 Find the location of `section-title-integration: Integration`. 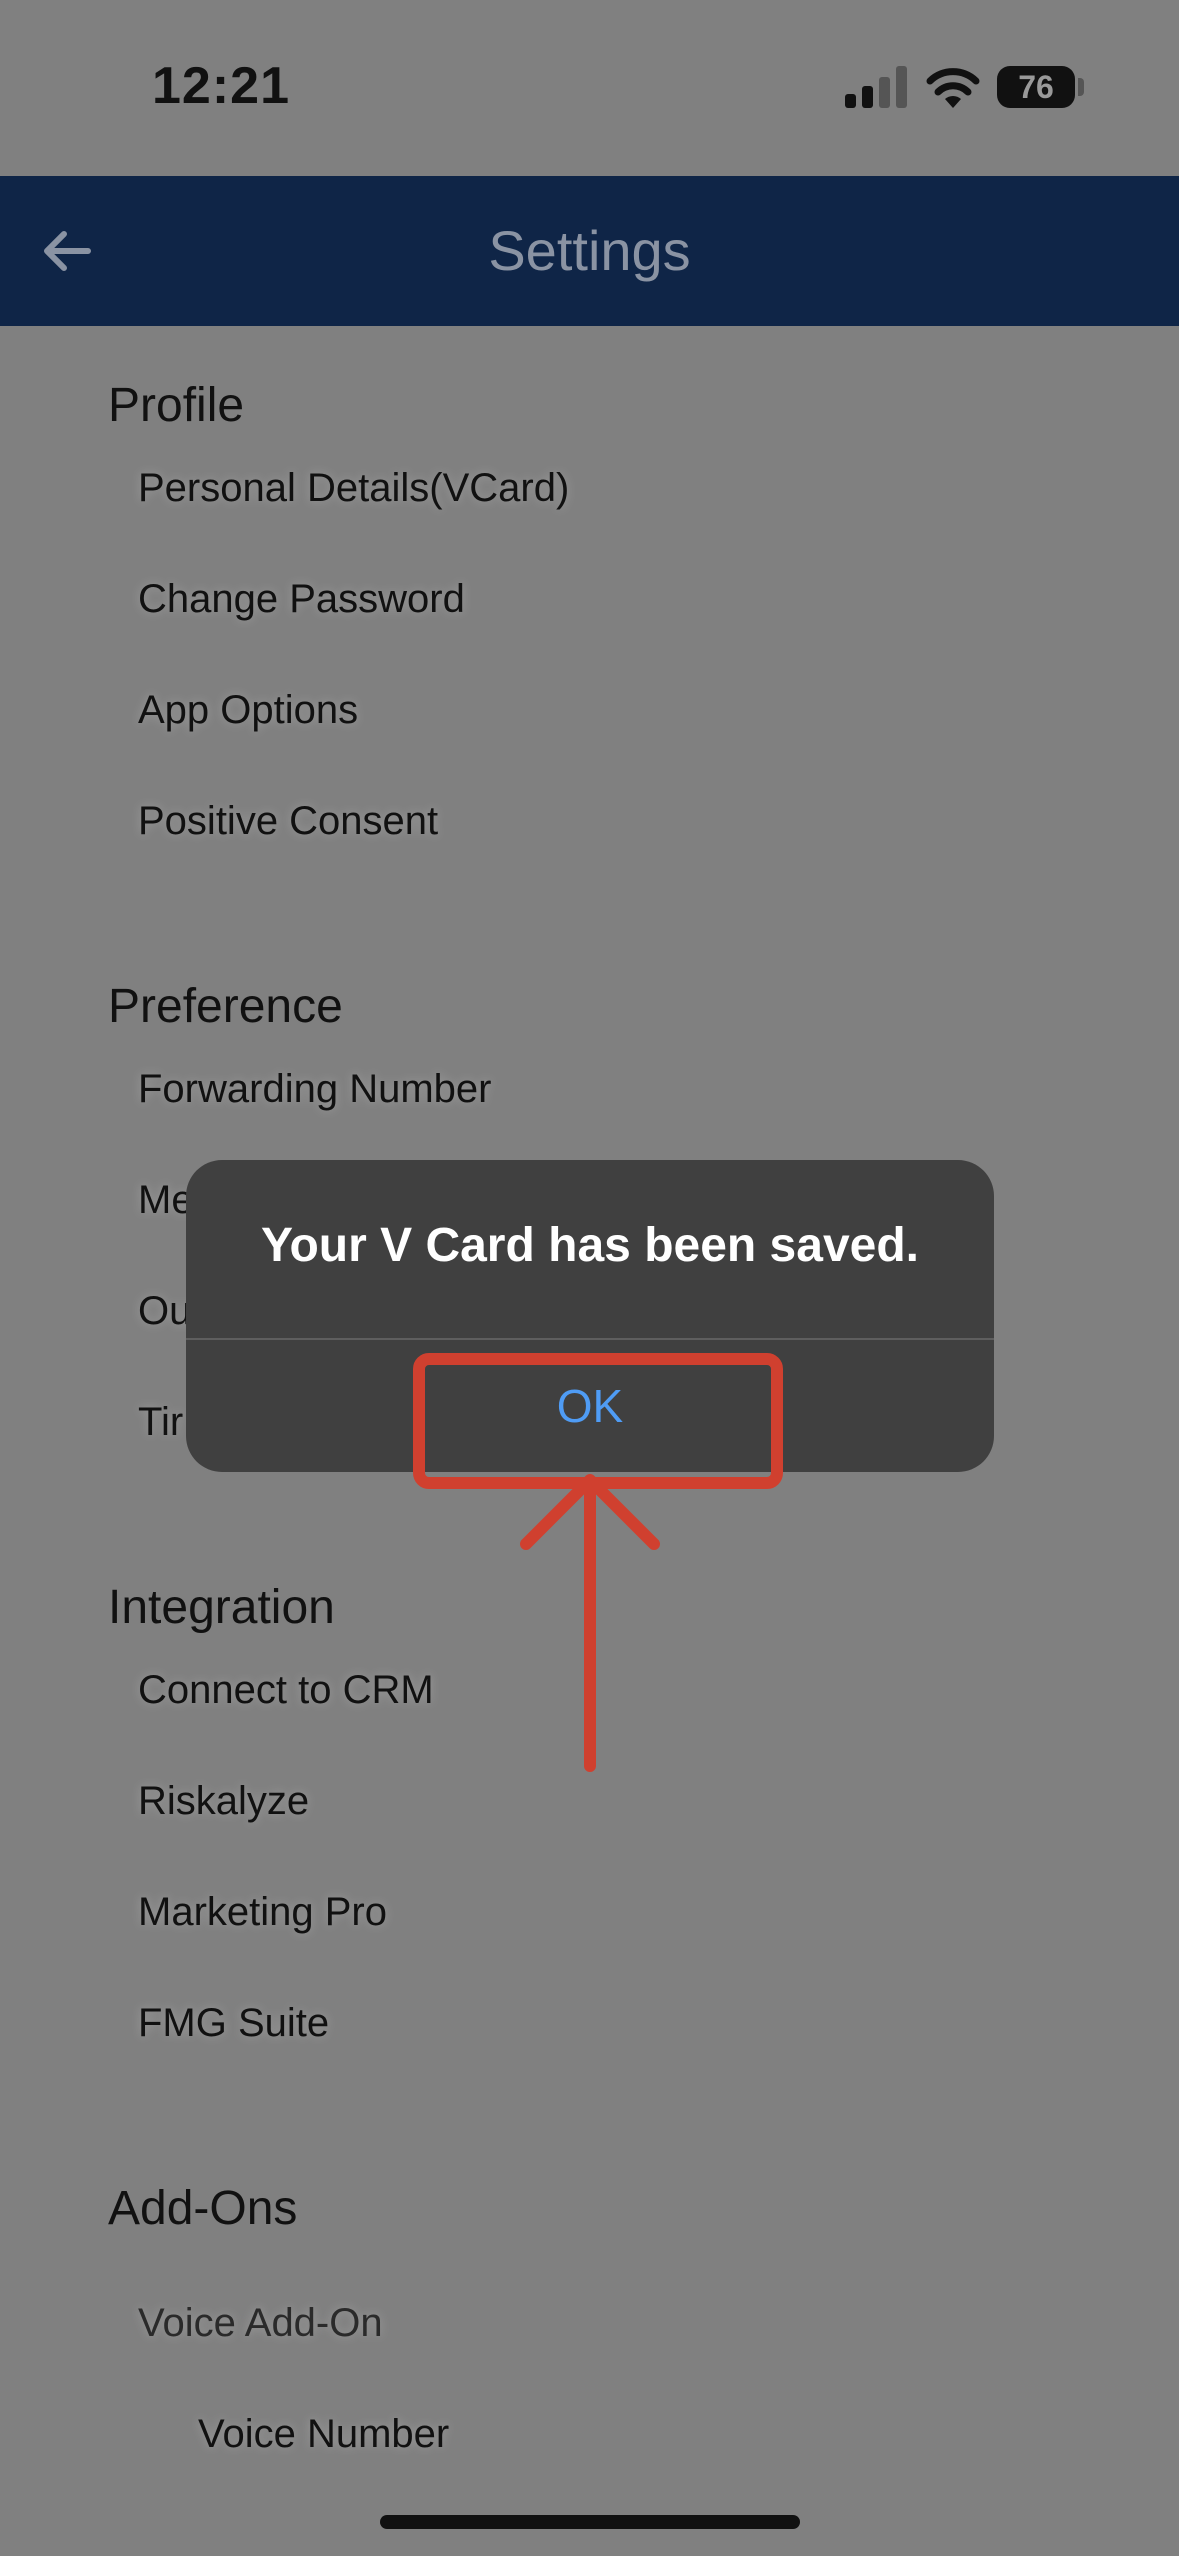

section-title-integration: Integration is located at coordinates (221, 1607).